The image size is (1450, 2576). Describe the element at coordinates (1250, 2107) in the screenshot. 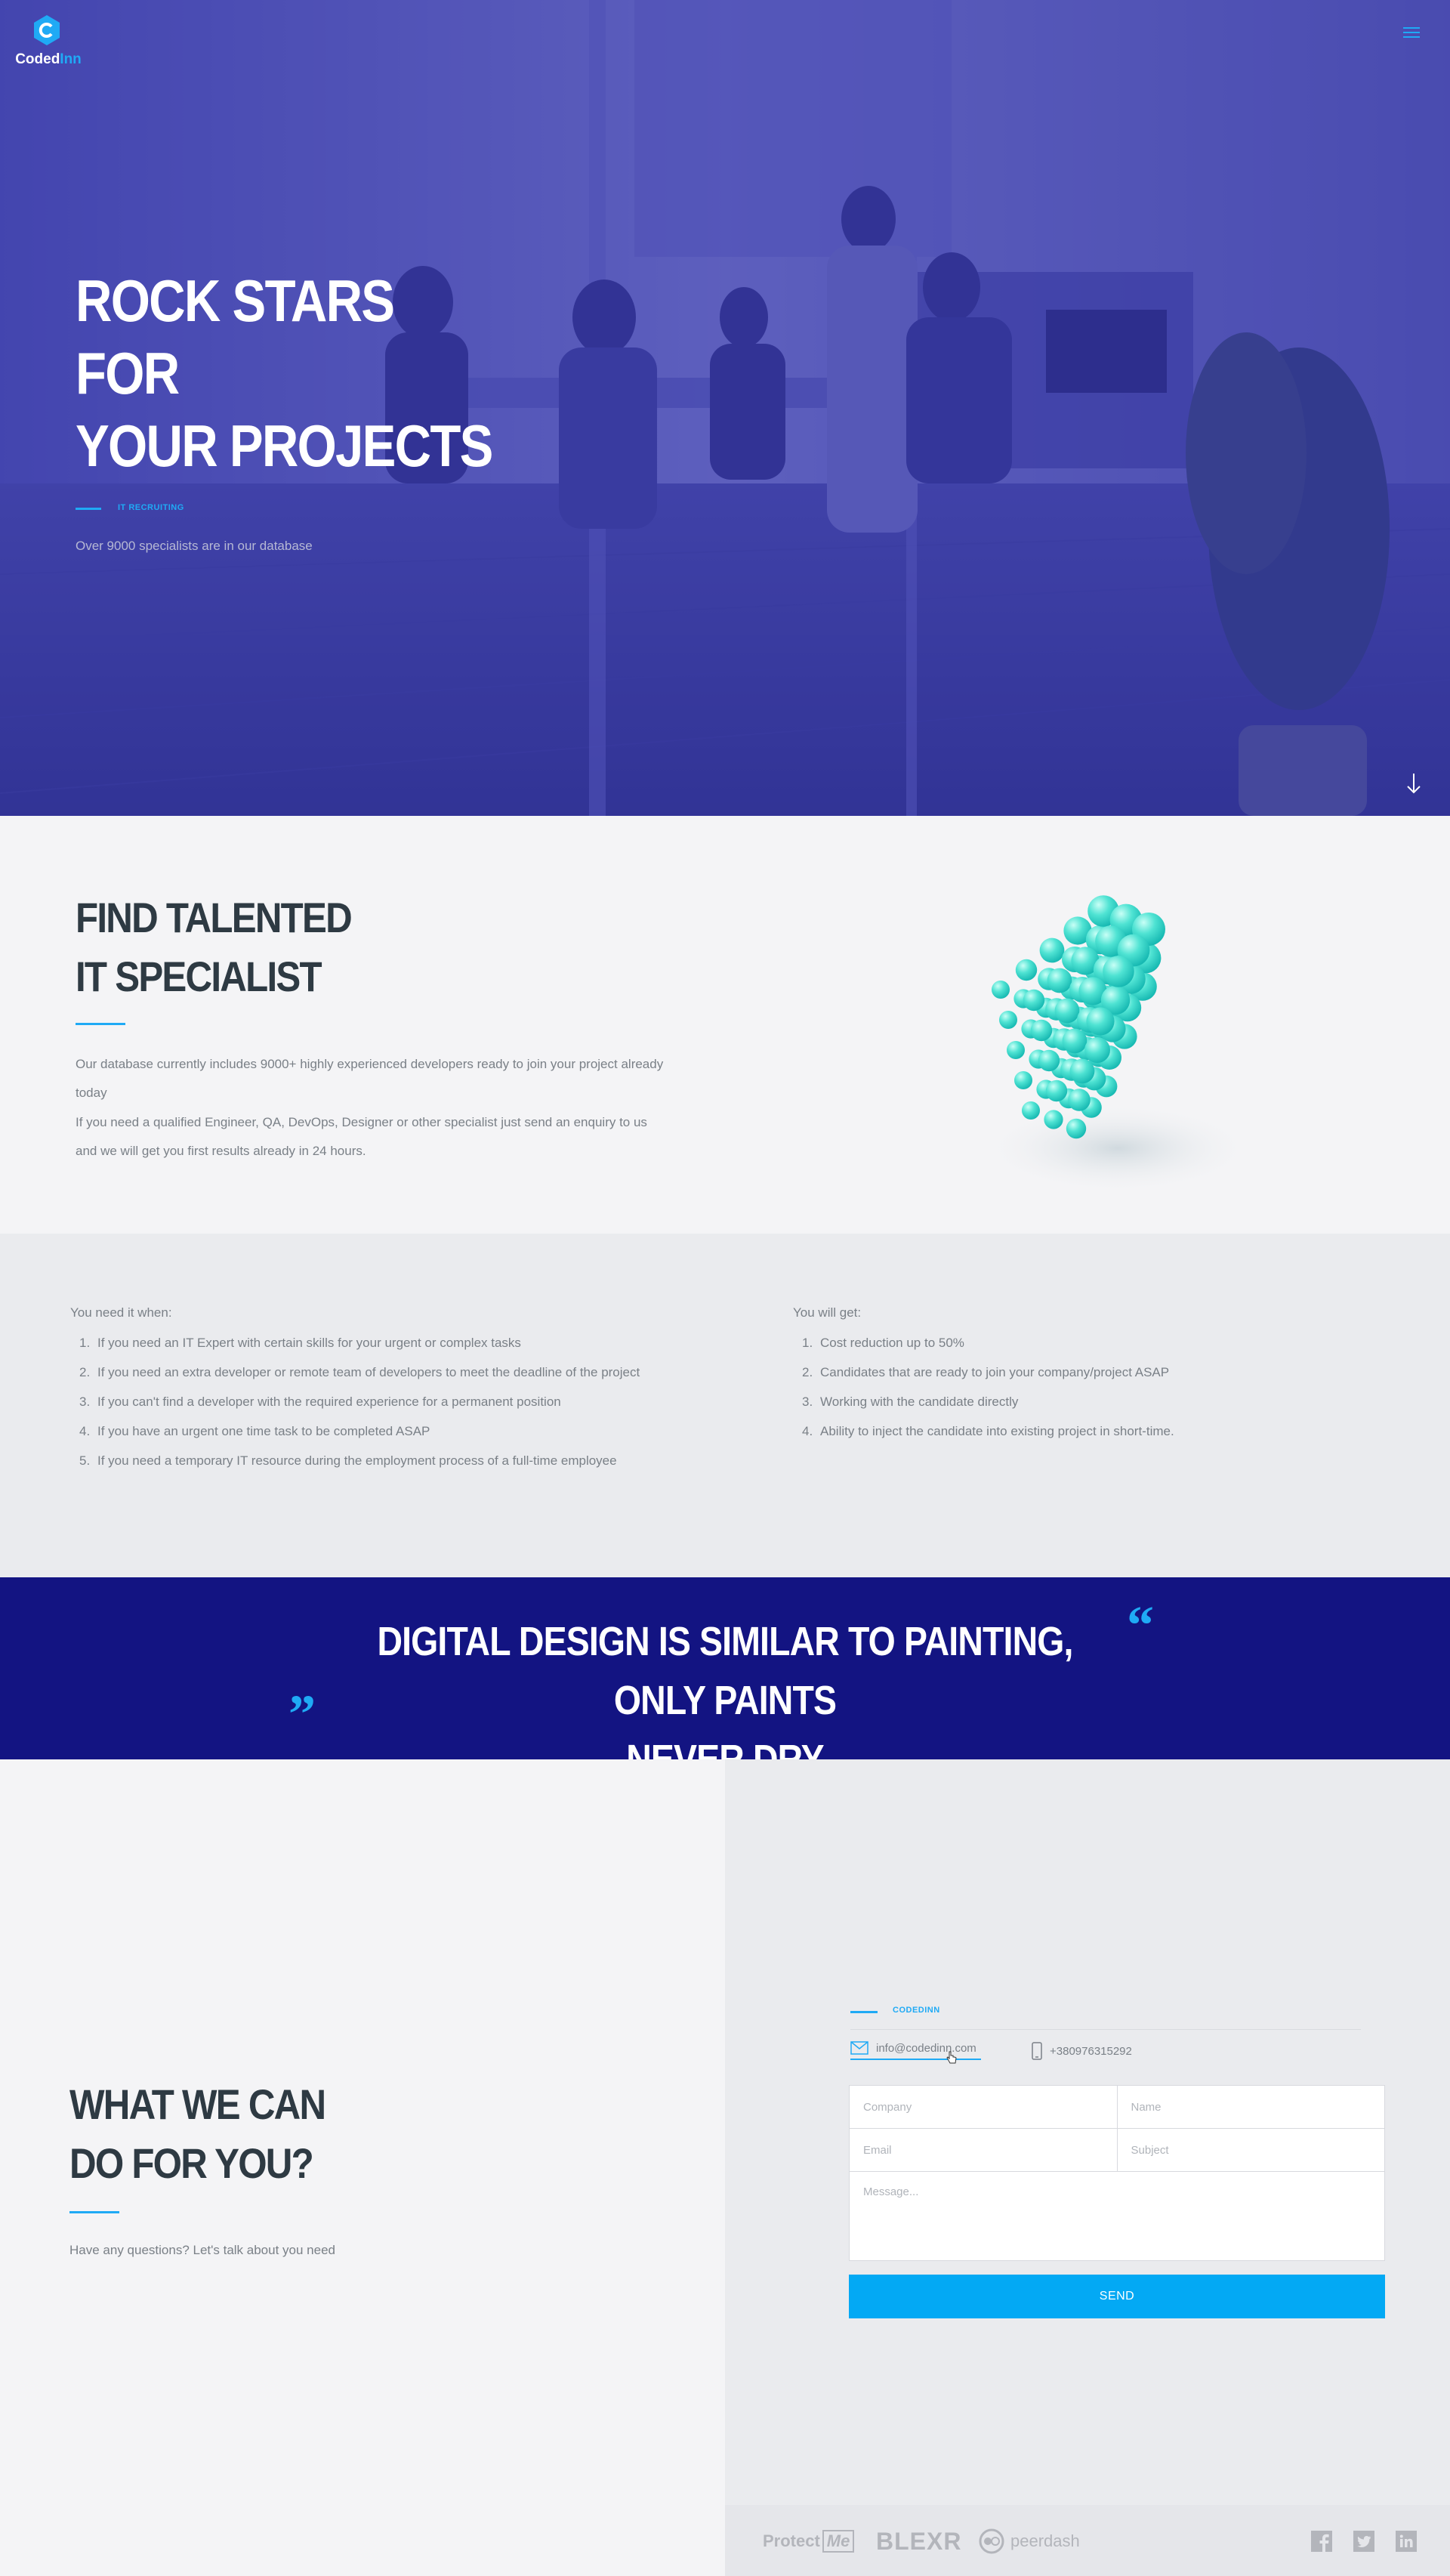

I see `name-field` at that location.